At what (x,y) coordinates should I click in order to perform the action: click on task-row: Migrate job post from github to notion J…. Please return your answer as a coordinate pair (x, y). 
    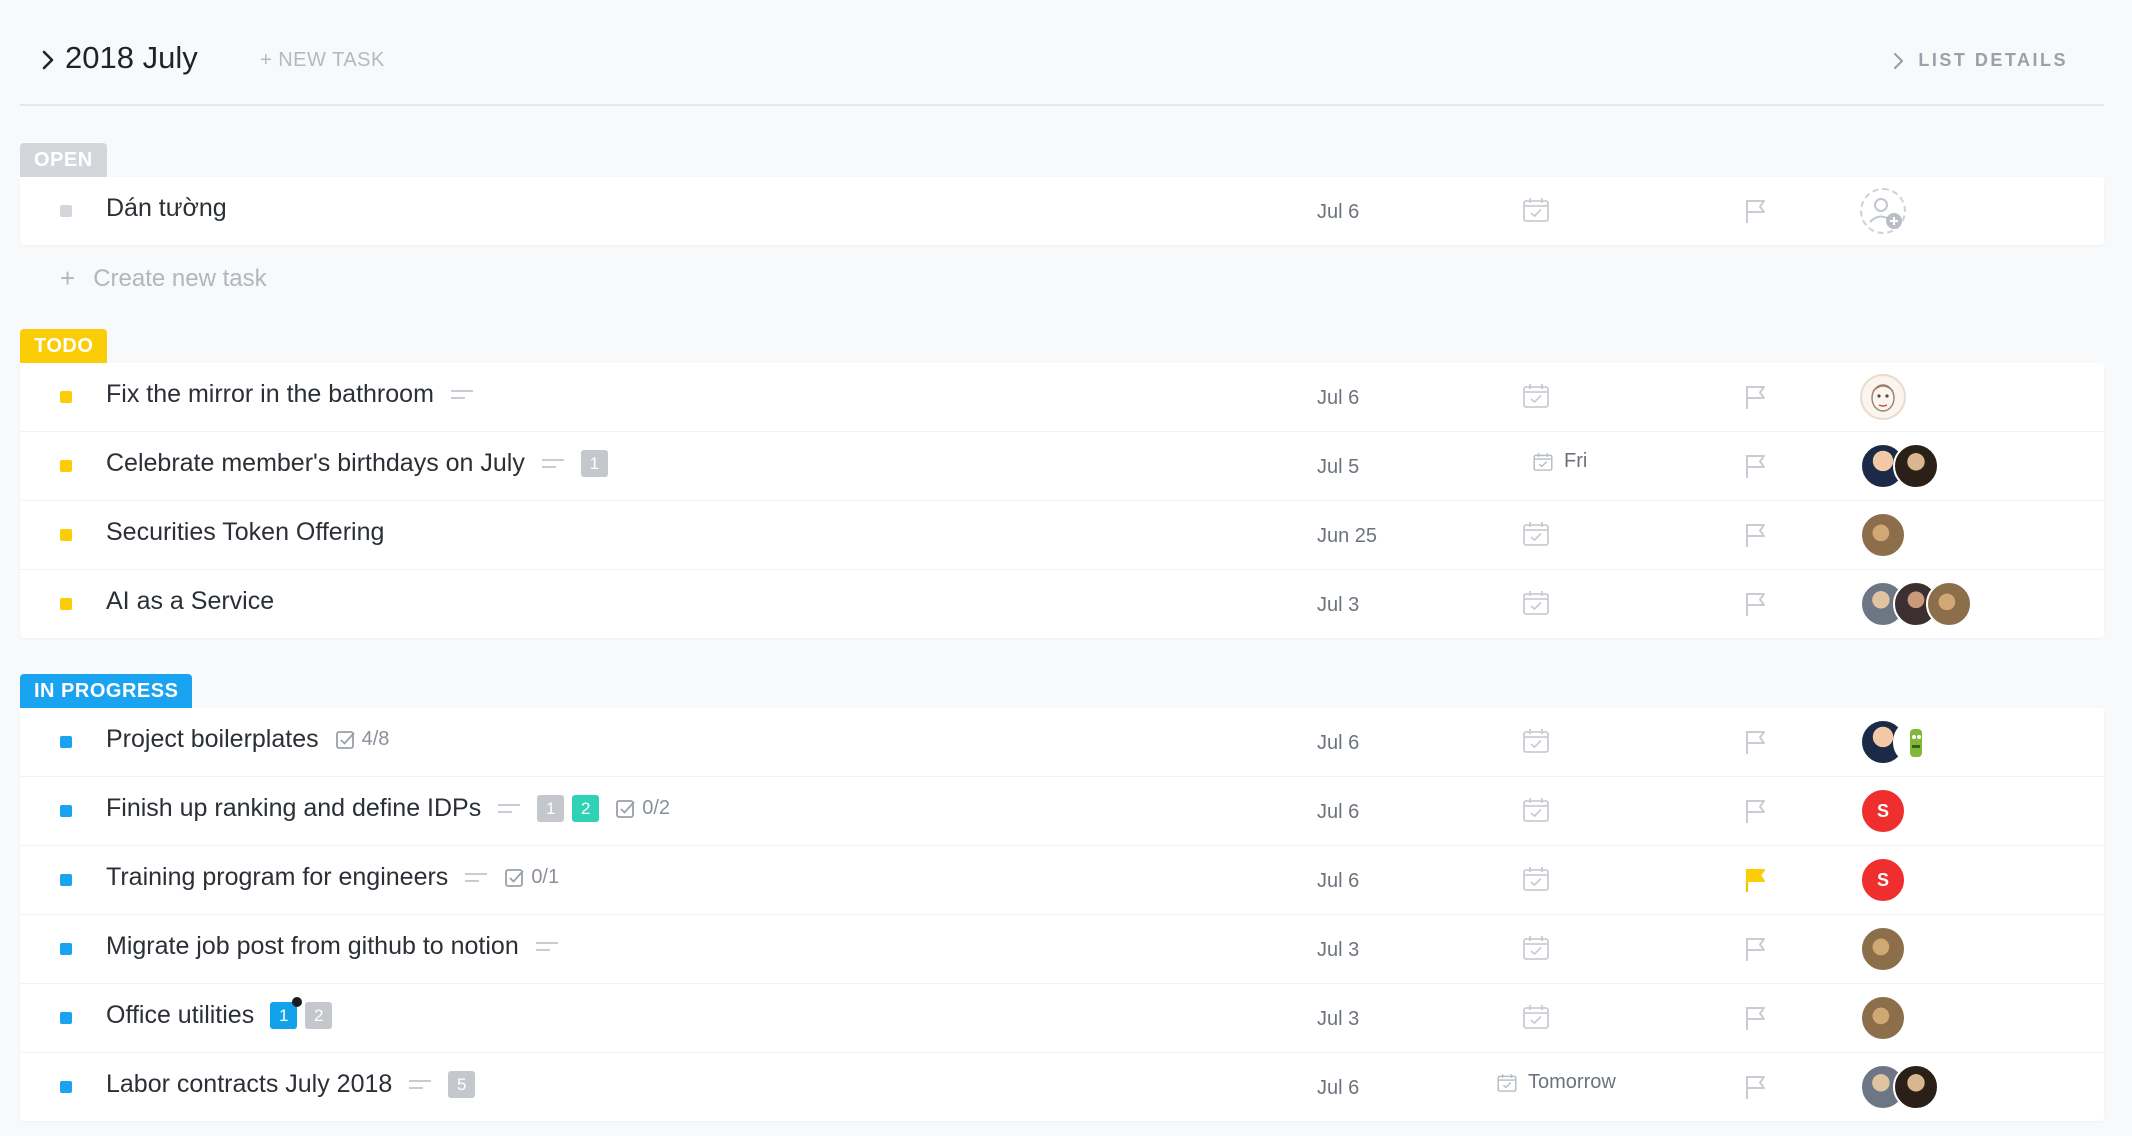
    Looking at the image, I should click on (1062, 949).